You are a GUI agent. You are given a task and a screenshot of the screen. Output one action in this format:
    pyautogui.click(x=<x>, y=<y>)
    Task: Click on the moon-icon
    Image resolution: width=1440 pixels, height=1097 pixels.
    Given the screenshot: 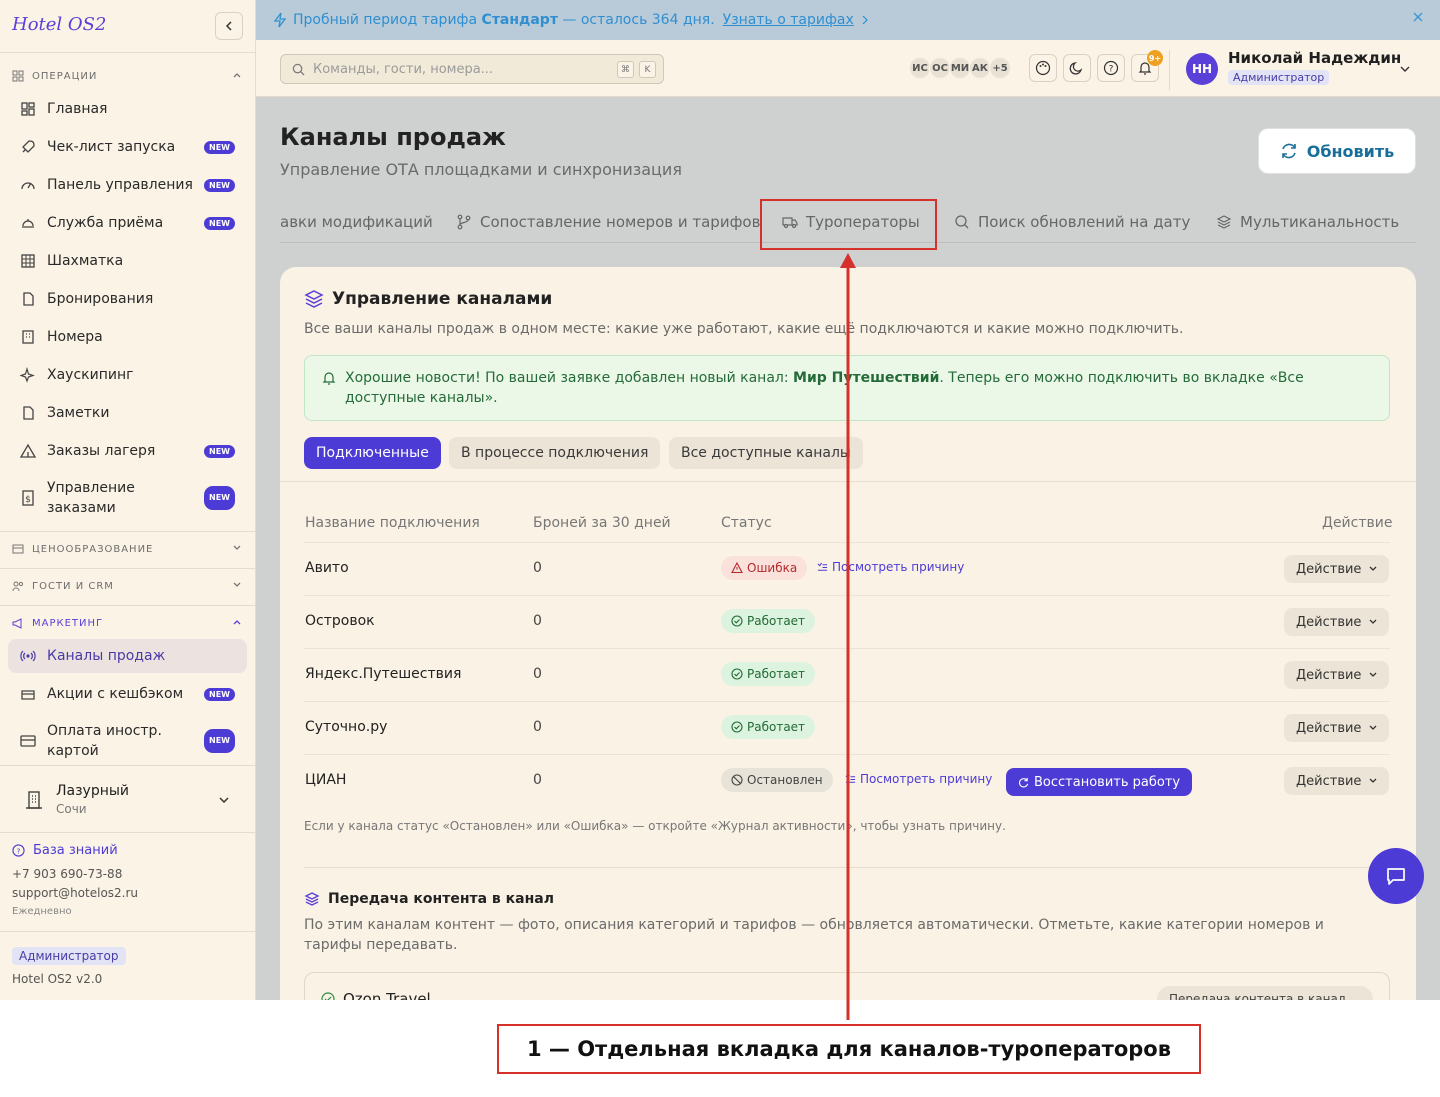 What is the action you would take?
    pyautogui.click(x=1076, y=68)
    